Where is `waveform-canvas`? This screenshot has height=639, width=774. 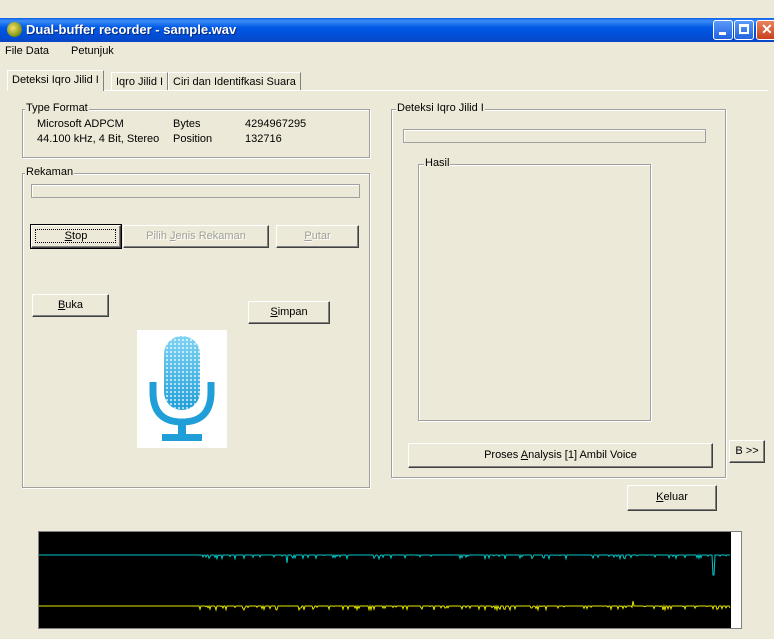
waveform-canvas is located at coordinates (390, 580).